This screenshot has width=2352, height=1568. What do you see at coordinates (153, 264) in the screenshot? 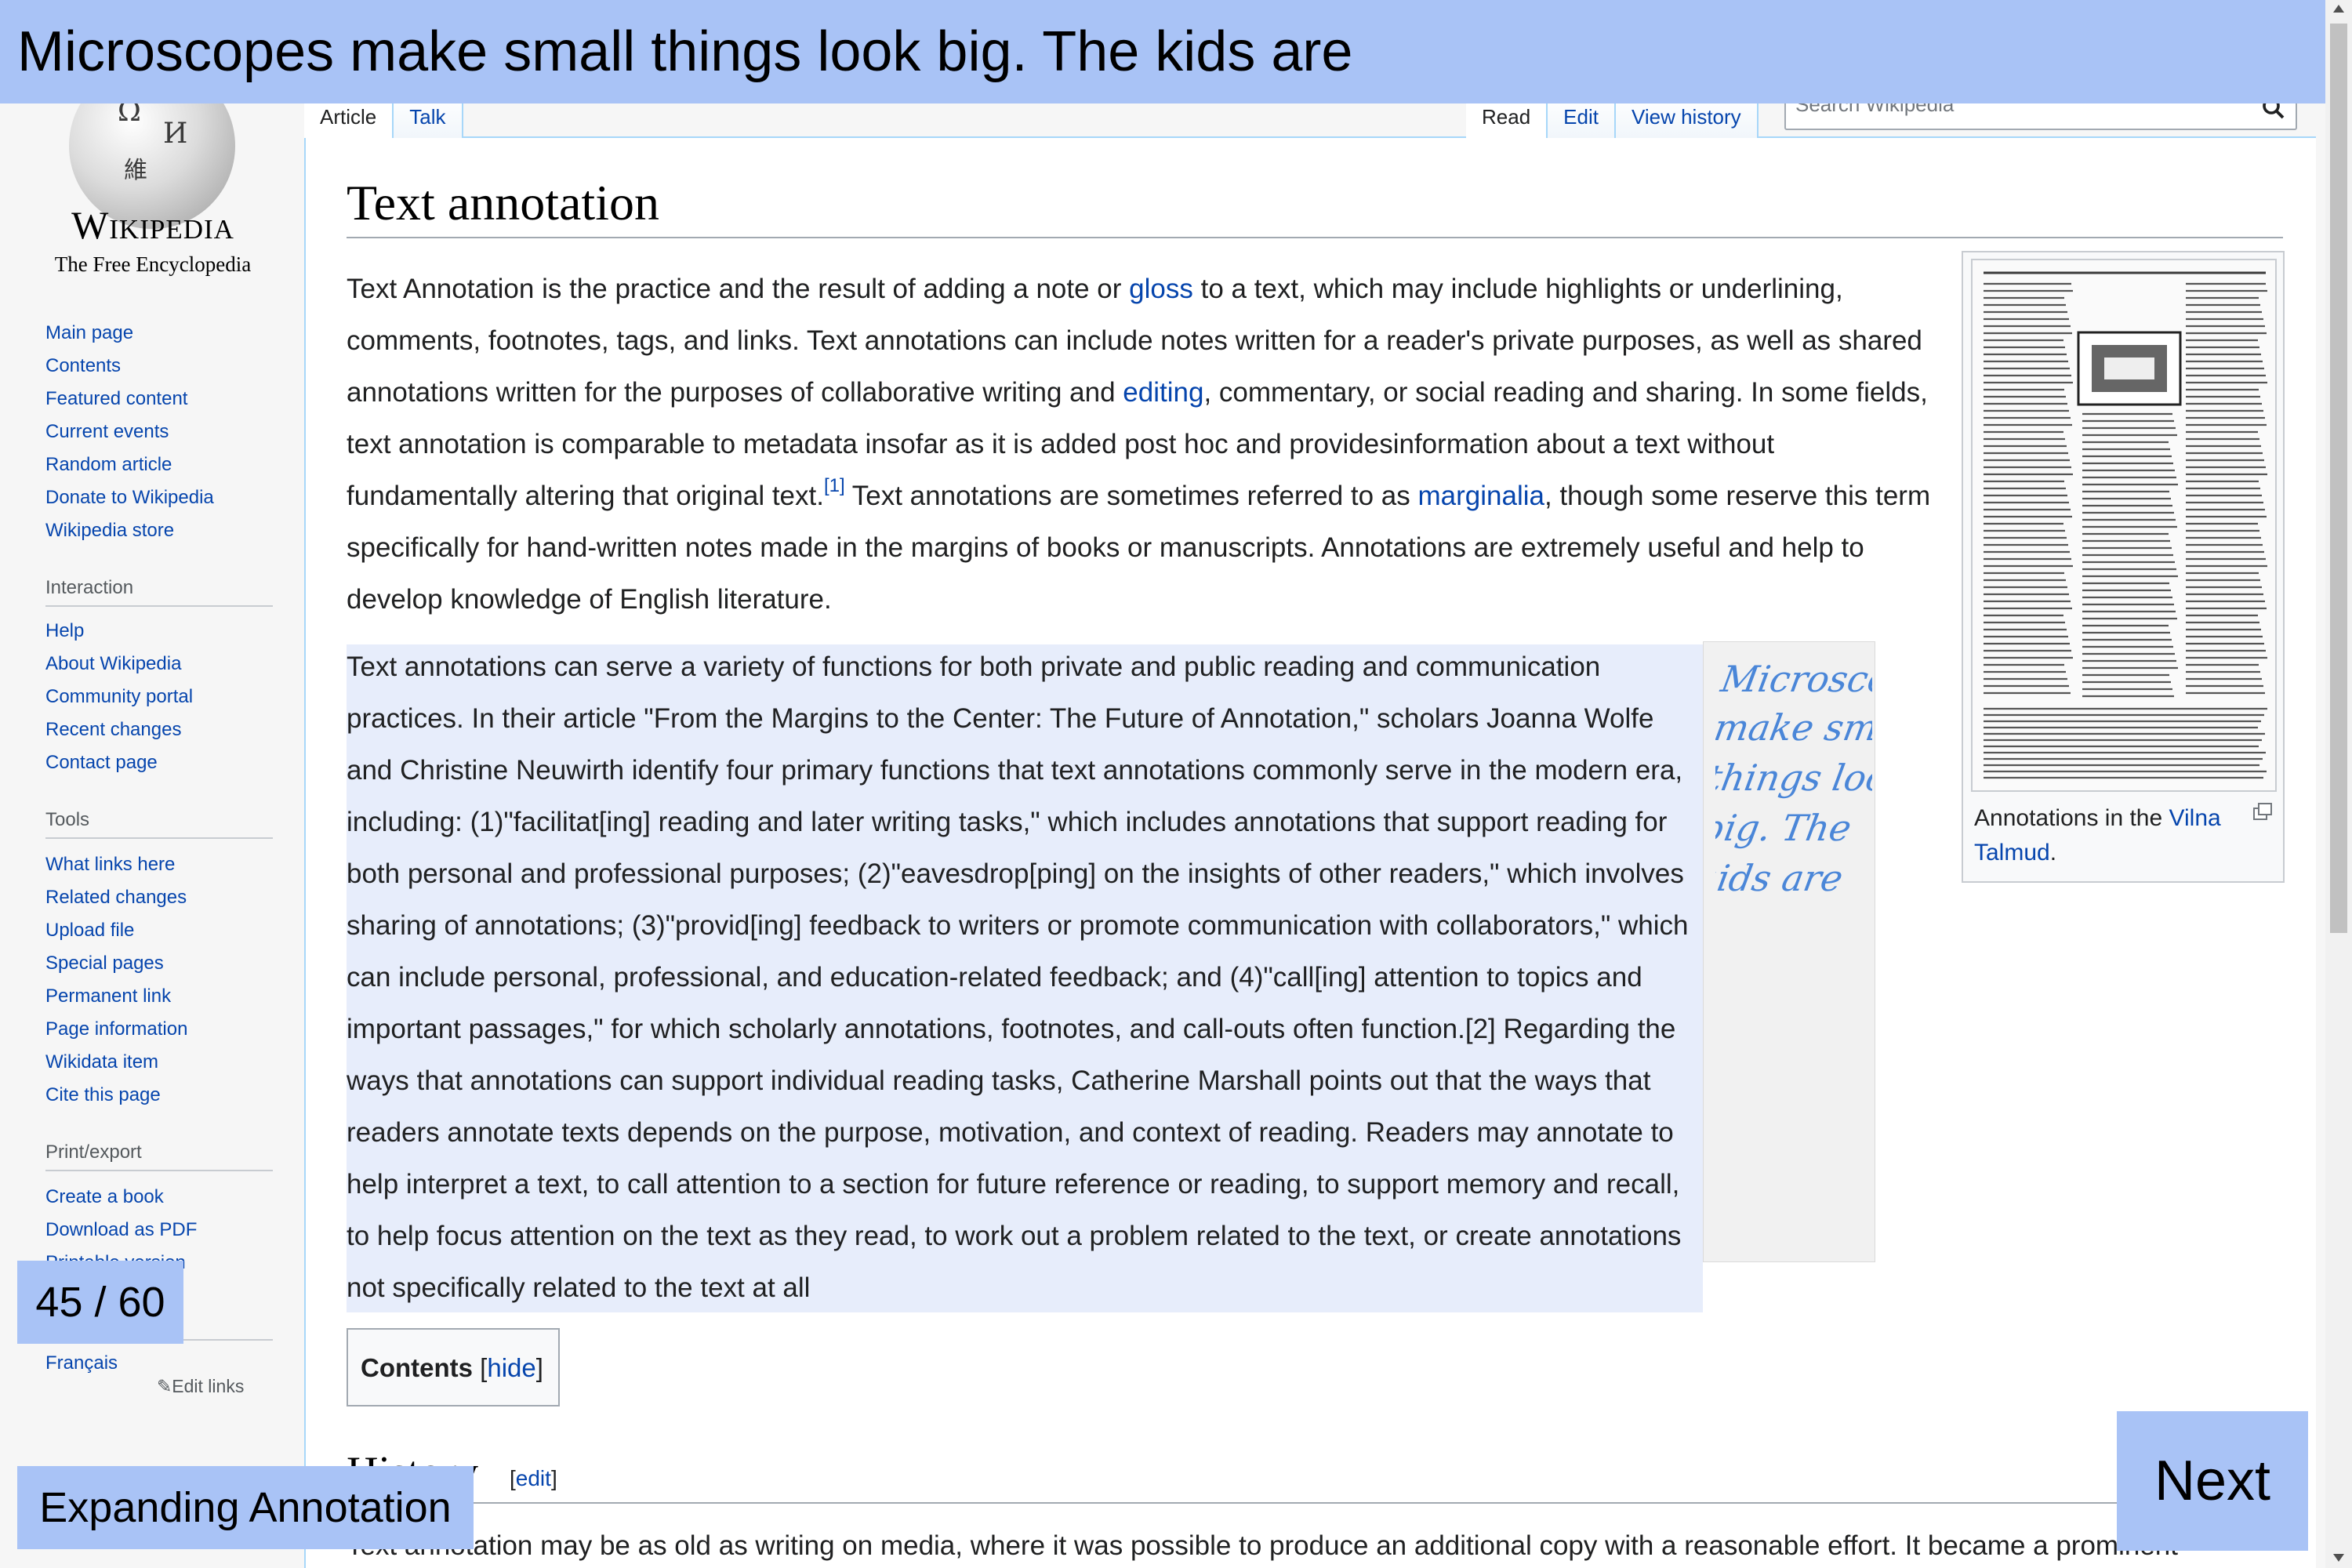
I see `tagline: The Free Encyclopedia` at bounding box center [153, 264].